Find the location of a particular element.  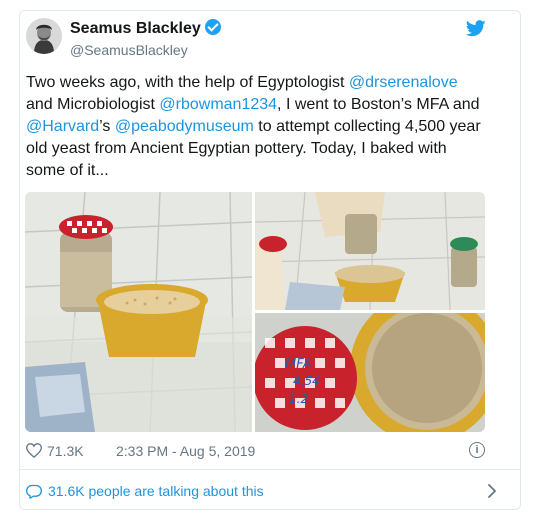

avatar-portrait-icon is located at coordinates (44, 36).